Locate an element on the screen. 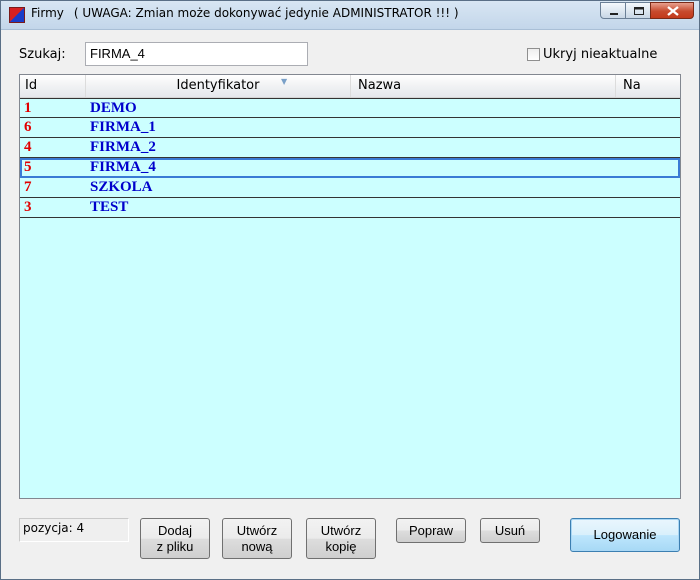  grid-header: Id ▼ Identyfikator Nazwa Na is located at coordinates (350, 86).